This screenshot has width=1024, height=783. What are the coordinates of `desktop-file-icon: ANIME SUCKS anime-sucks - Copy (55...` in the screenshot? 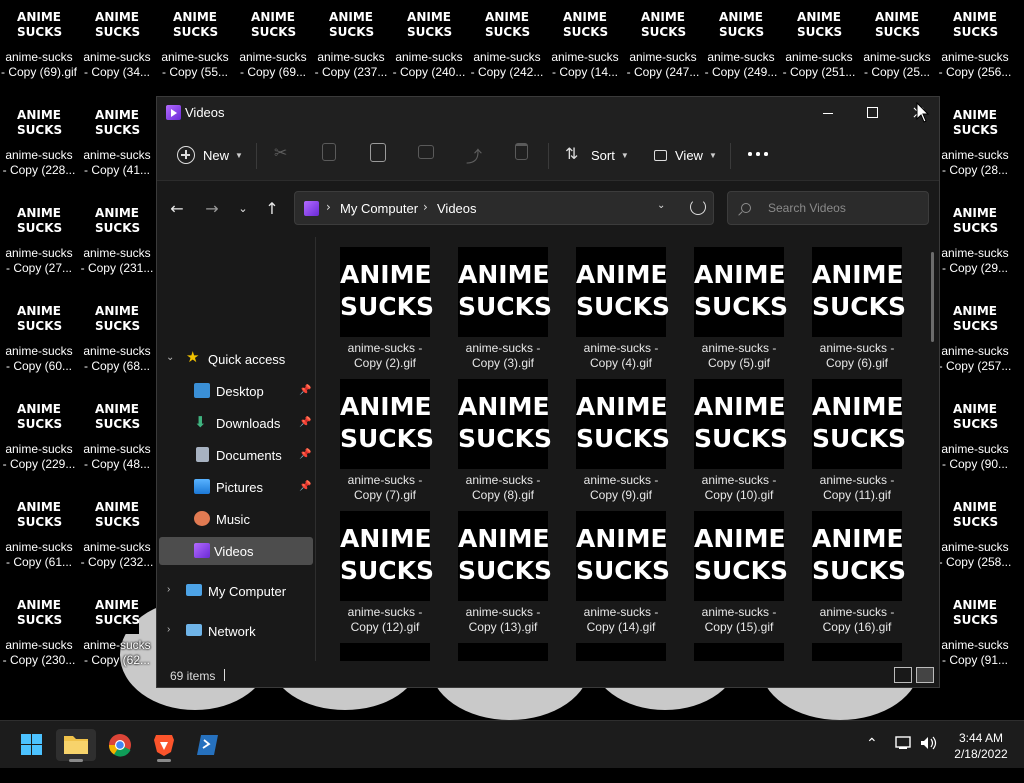 It's located at (195, 49).